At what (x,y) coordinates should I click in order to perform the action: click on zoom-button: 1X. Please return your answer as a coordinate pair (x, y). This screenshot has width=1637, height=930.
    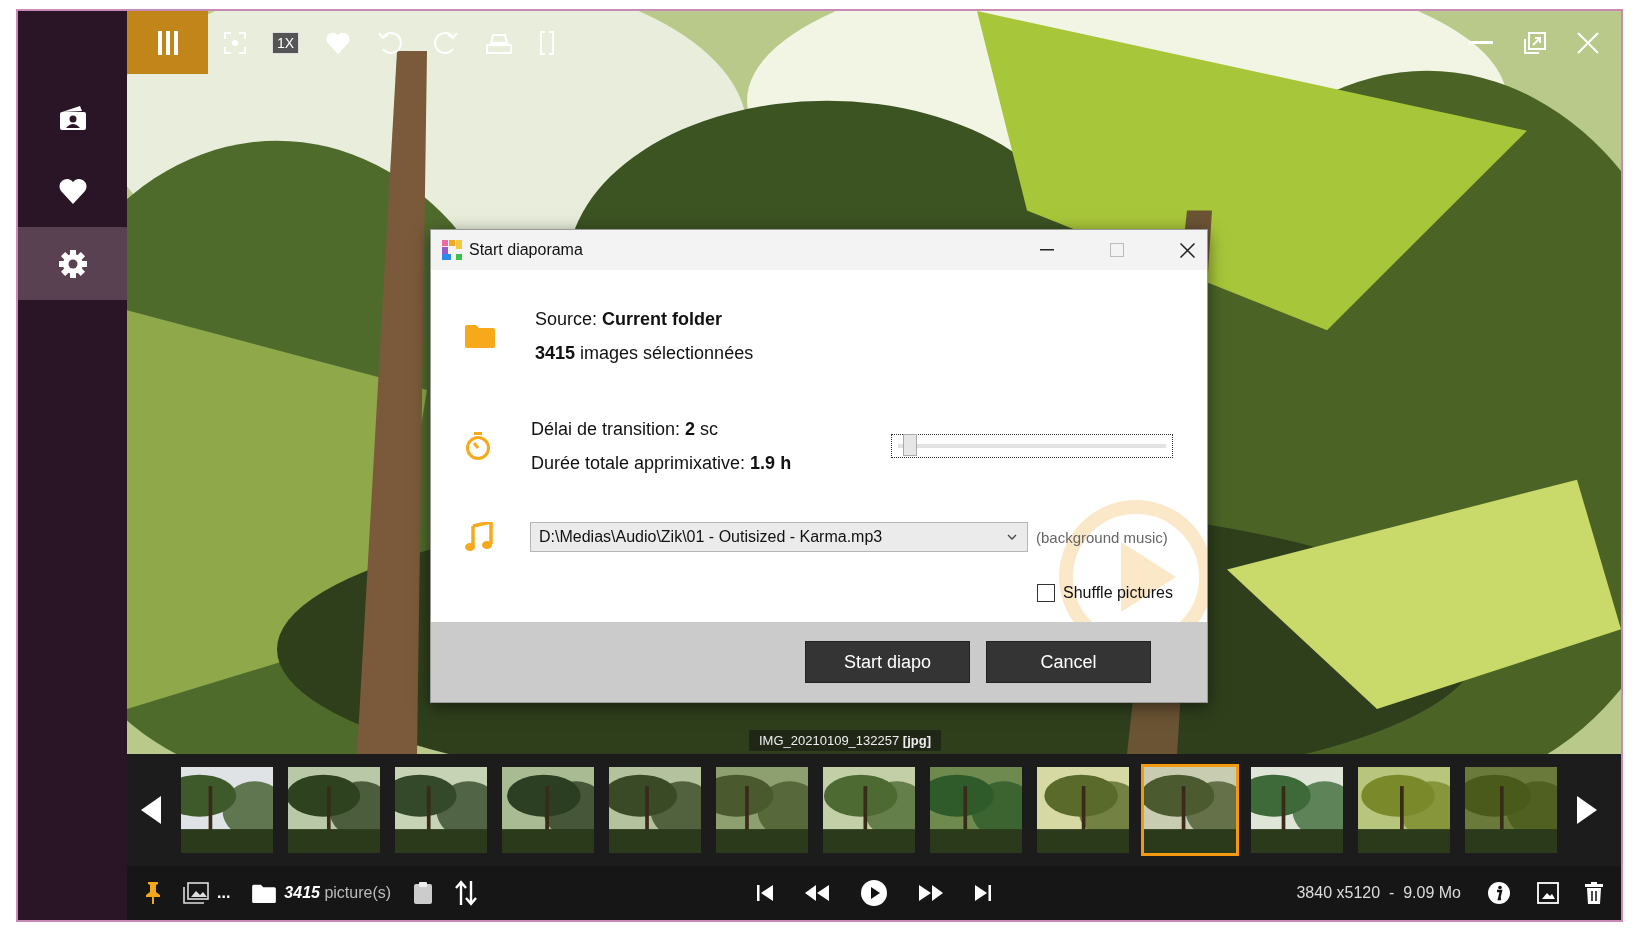
    Looking at the image, I should click on (286, 42).